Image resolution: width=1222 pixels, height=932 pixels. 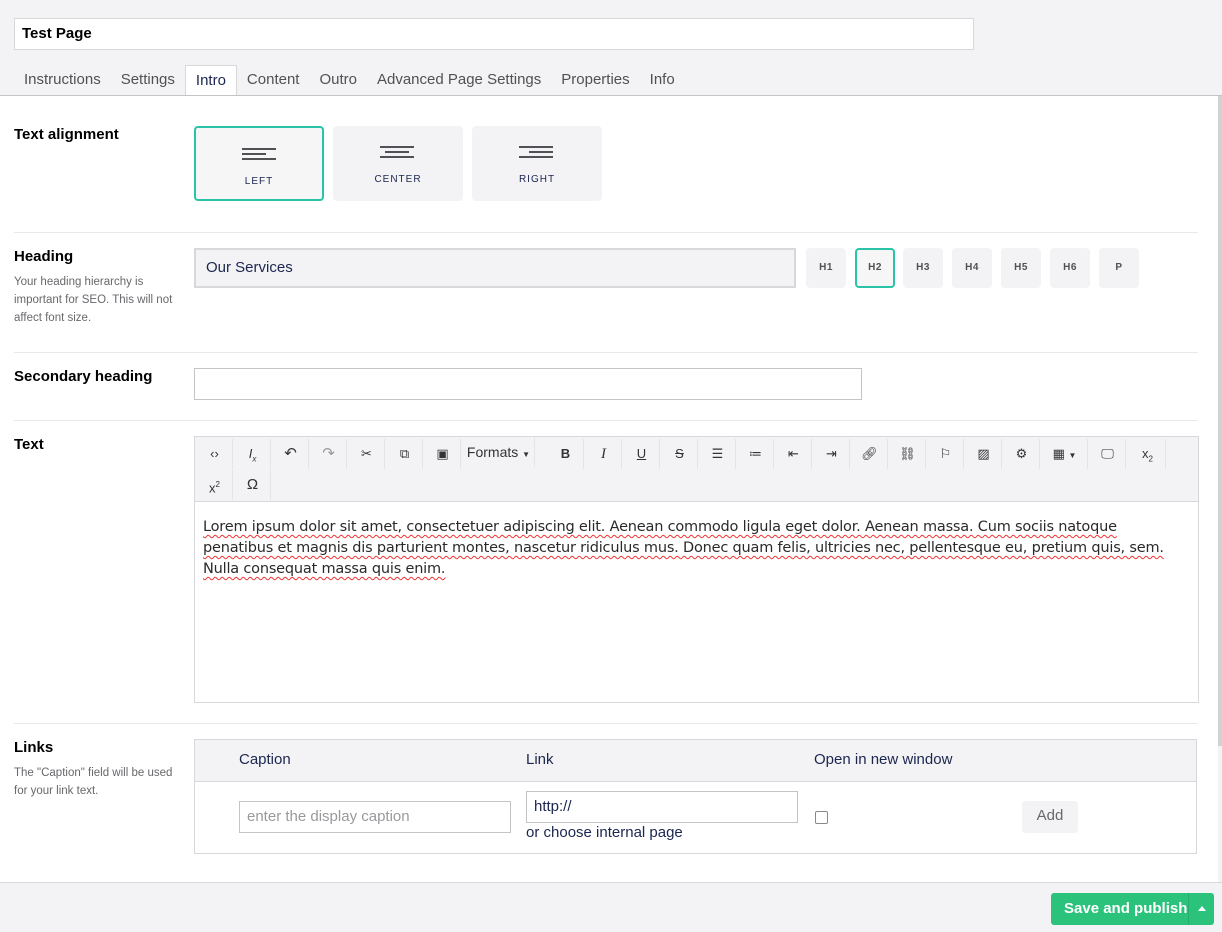 What do you see at coordinates (1065, 454) in the screenshot?
I see `table-icon: ▦ ▼` at bounding box center [1065, 454].